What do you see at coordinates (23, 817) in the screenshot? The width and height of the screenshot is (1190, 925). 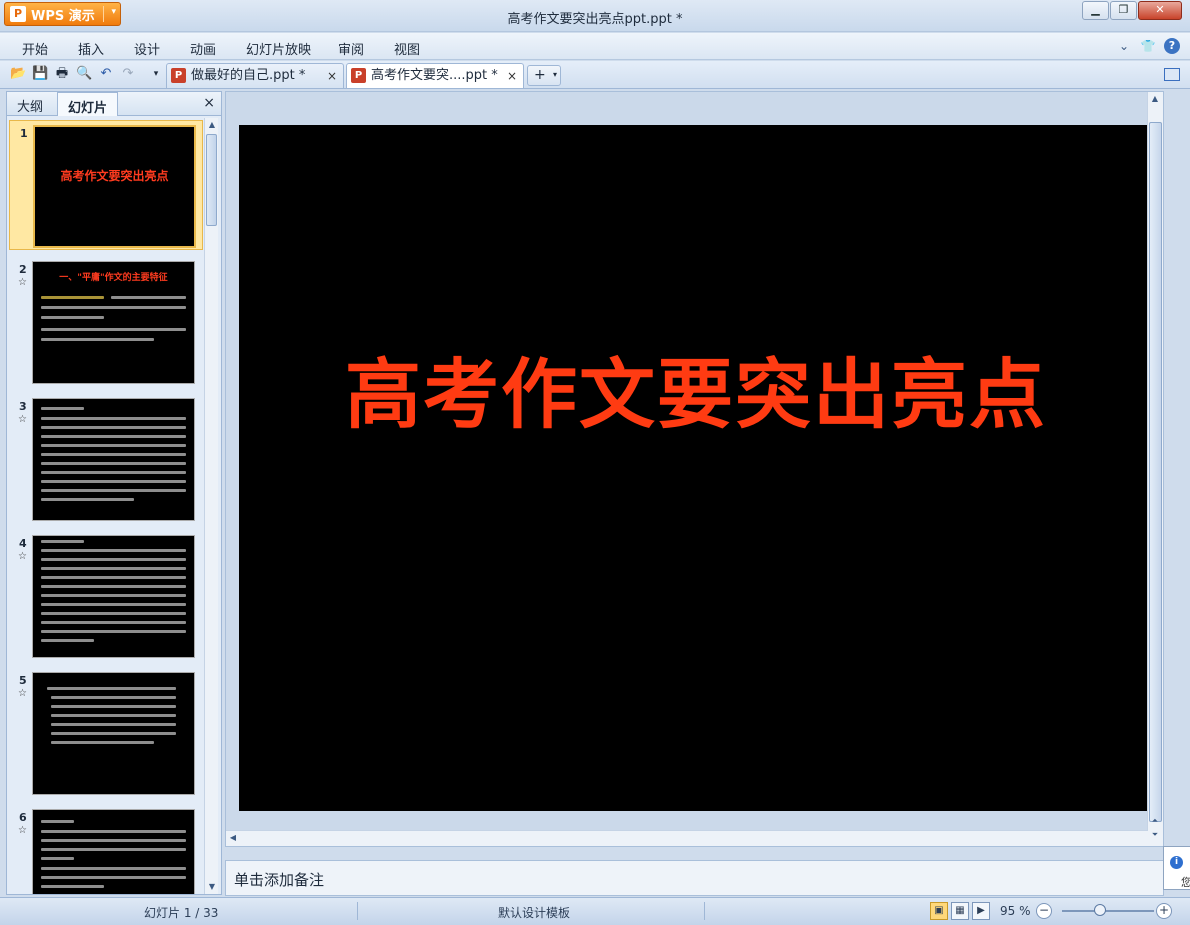 I see `slide-number: 6` at bounding box center [23, 817].